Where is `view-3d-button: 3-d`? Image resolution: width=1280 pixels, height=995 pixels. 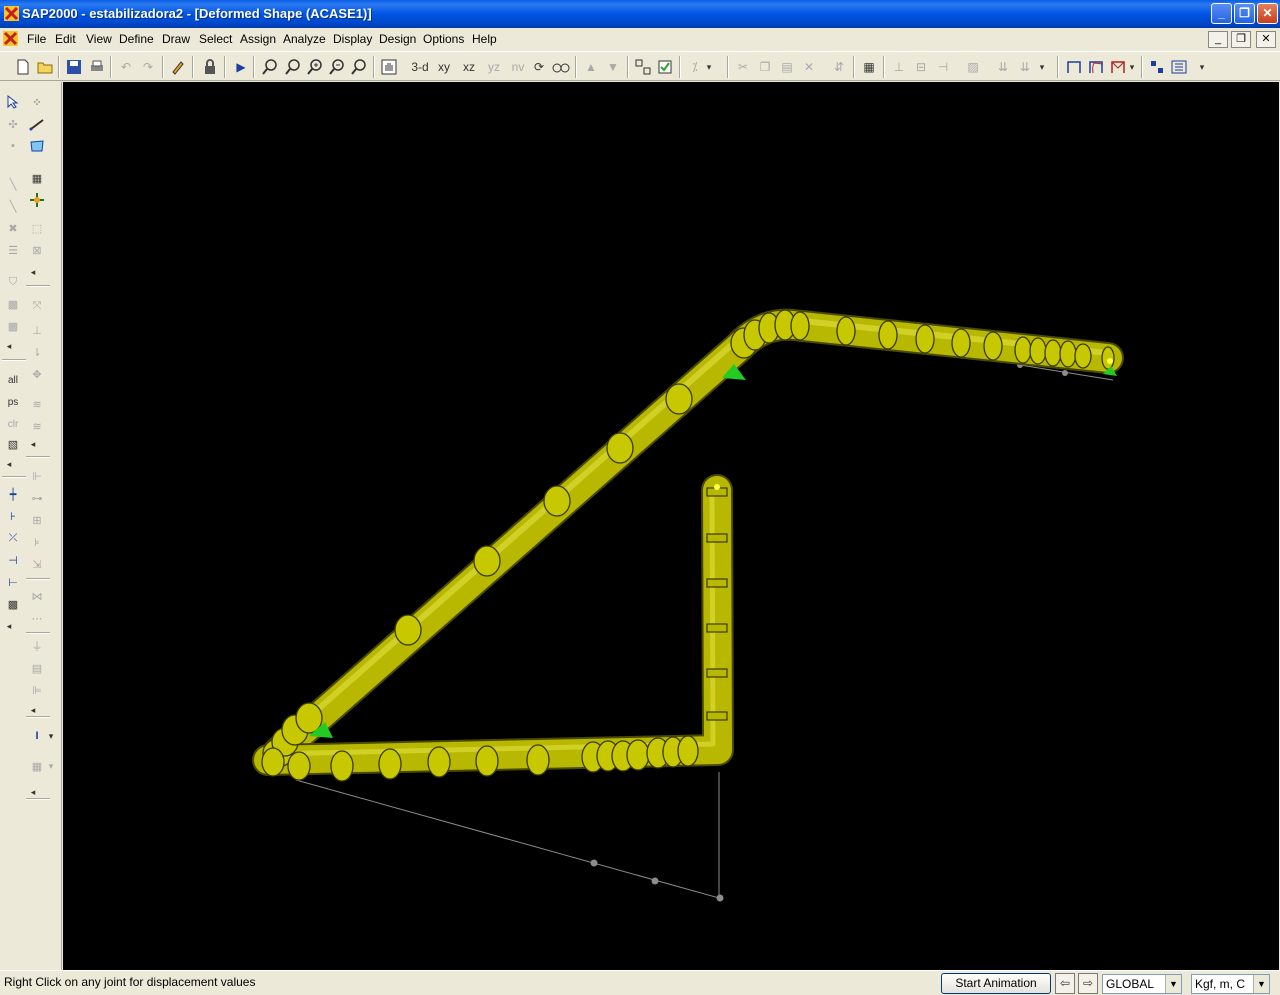 view-3d-button: 3-d is located at coordinates (420, 67).